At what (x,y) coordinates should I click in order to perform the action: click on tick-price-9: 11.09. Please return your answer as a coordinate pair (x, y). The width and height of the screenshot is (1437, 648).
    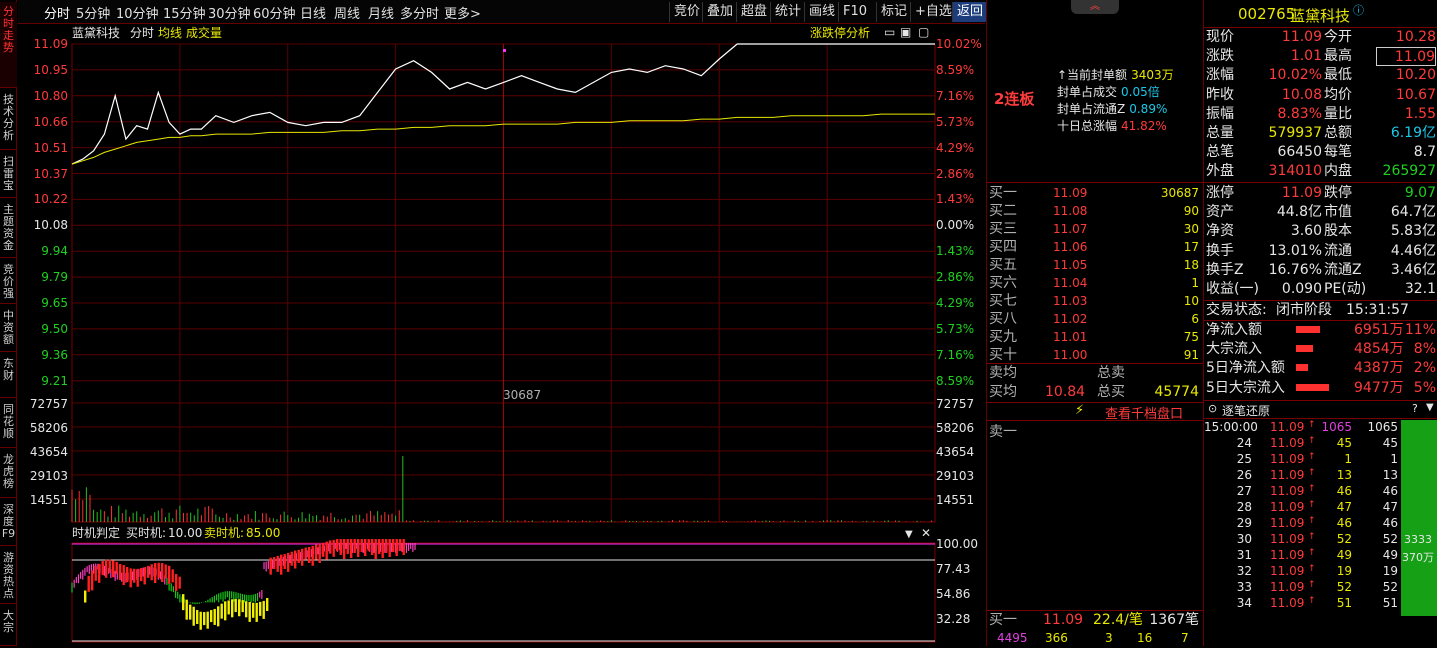
    Looking at the image, I should click on (1287, 571).